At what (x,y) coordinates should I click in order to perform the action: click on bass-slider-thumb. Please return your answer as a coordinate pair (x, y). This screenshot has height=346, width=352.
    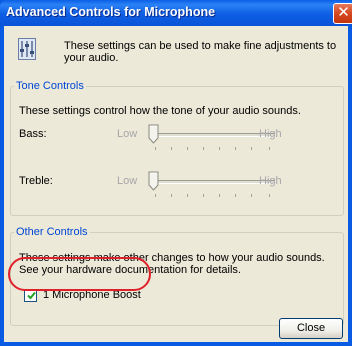
    Looking at the image, I should click on (153, 134).